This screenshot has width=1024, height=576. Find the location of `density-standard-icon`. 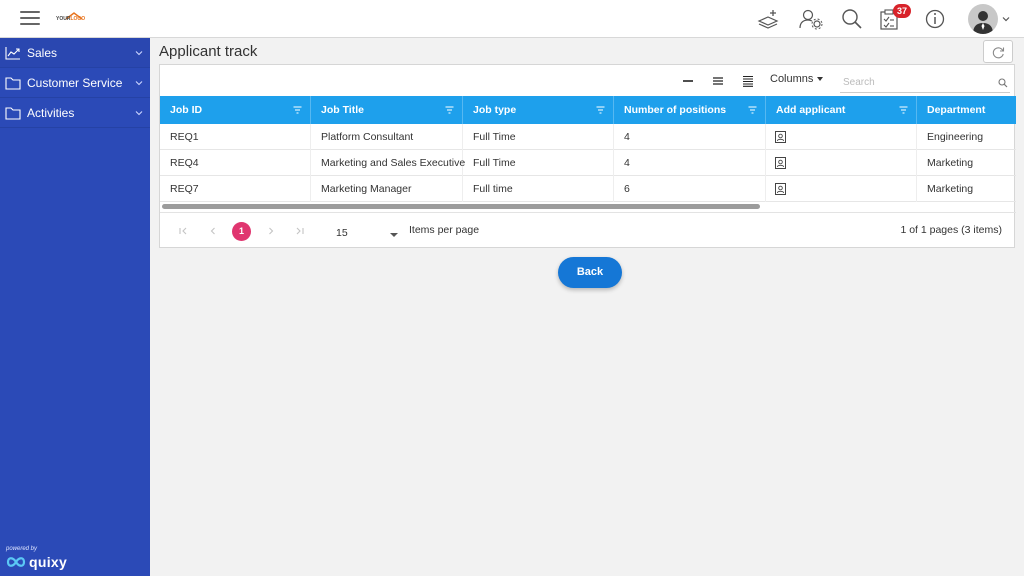

density-standard-icon is located at coordinates (718, 81).